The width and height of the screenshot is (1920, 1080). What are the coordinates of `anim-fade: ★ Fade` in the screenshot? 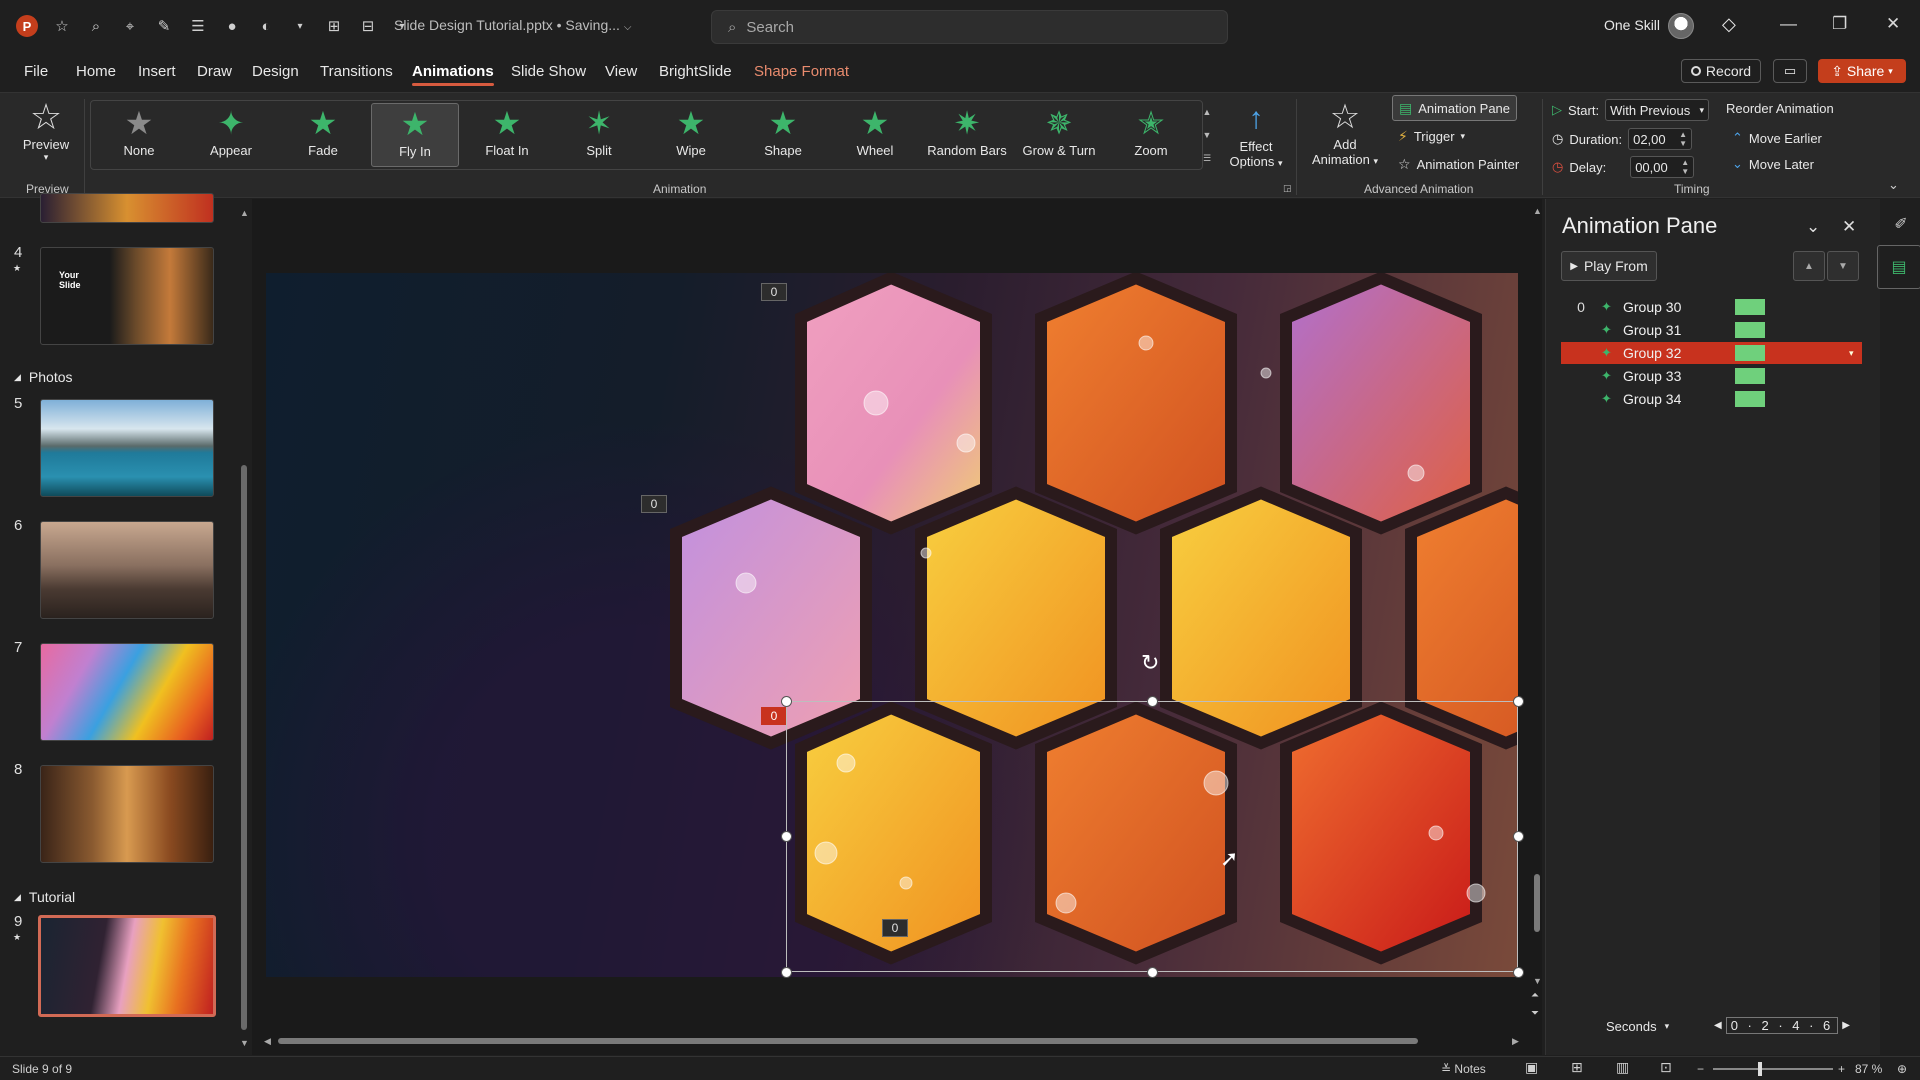 It's located at (323, 135).